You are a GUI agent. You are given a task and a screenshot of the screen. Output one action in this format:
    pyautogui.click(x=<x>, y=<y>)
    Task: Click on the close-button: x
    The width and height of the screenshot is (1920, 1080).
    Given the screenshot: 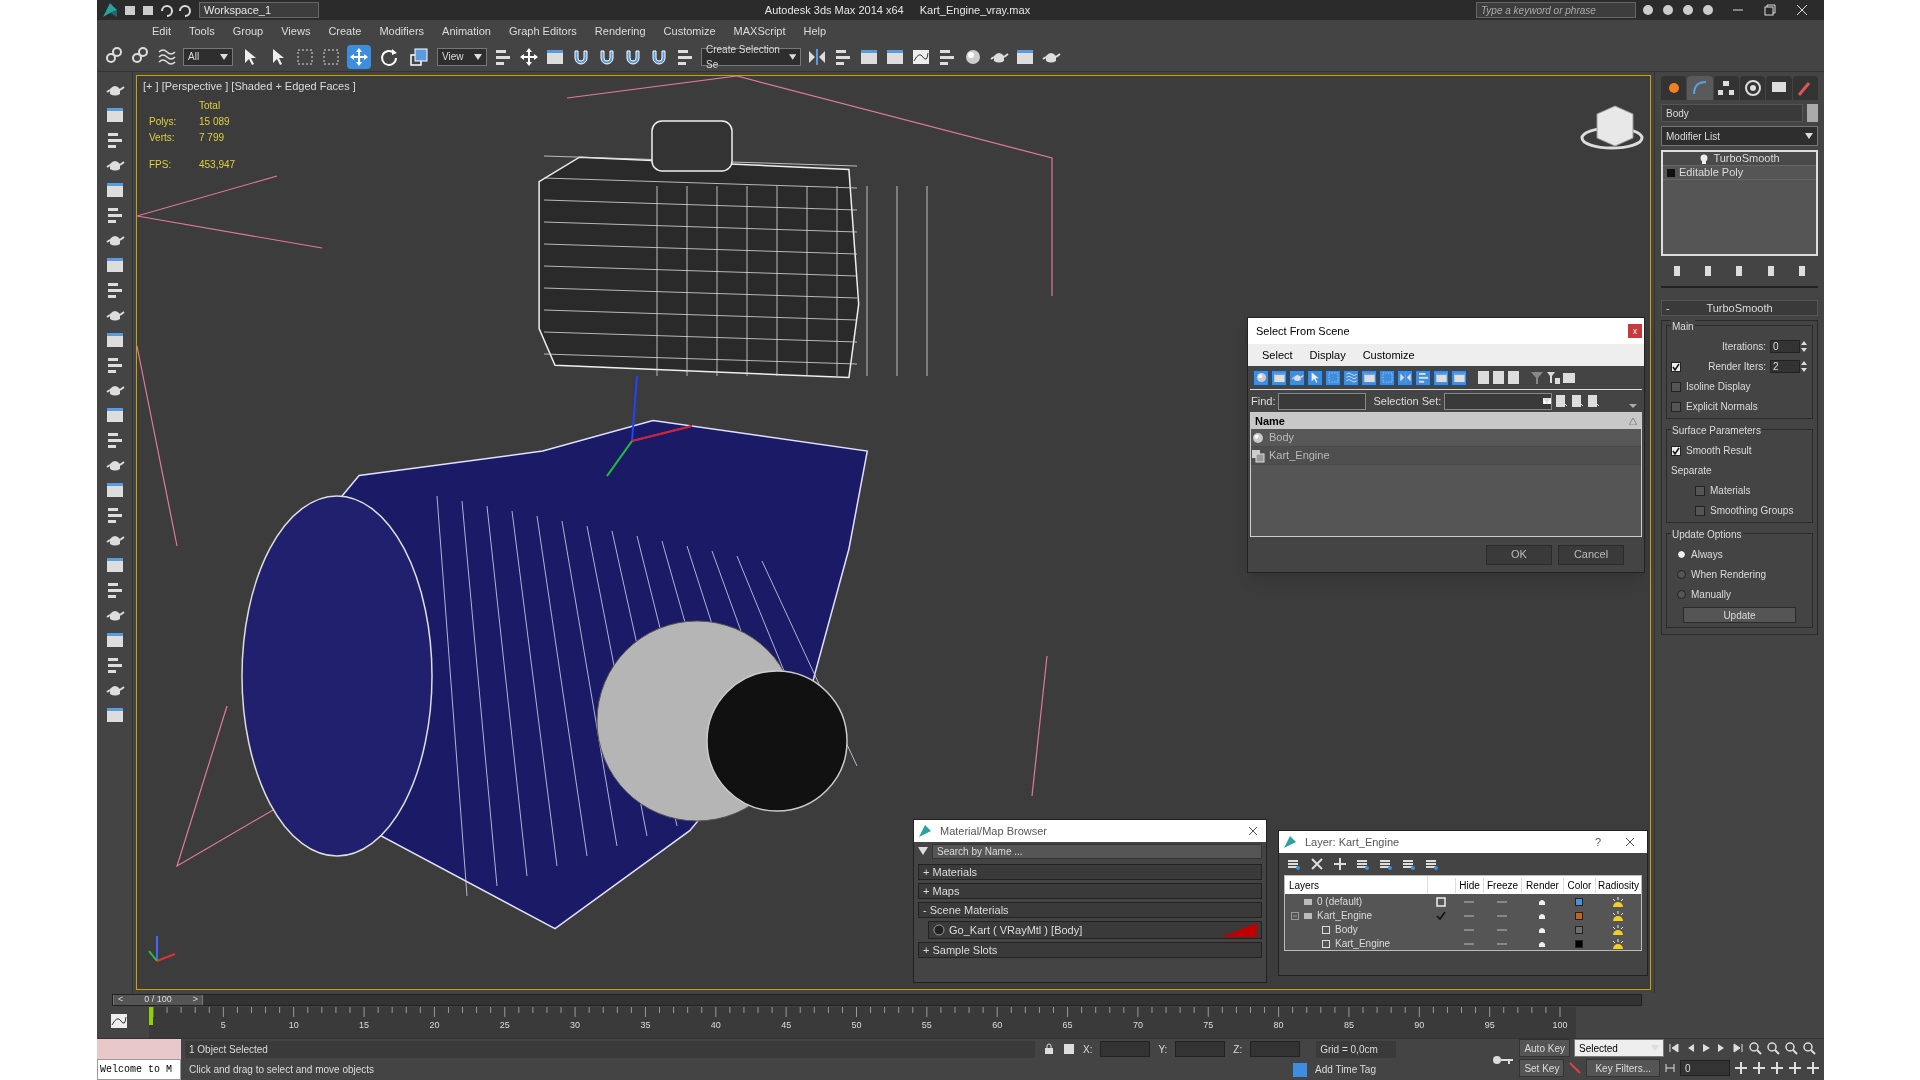 What is the action you would take?
    pyautogui.click(x=1635, y=331)
    